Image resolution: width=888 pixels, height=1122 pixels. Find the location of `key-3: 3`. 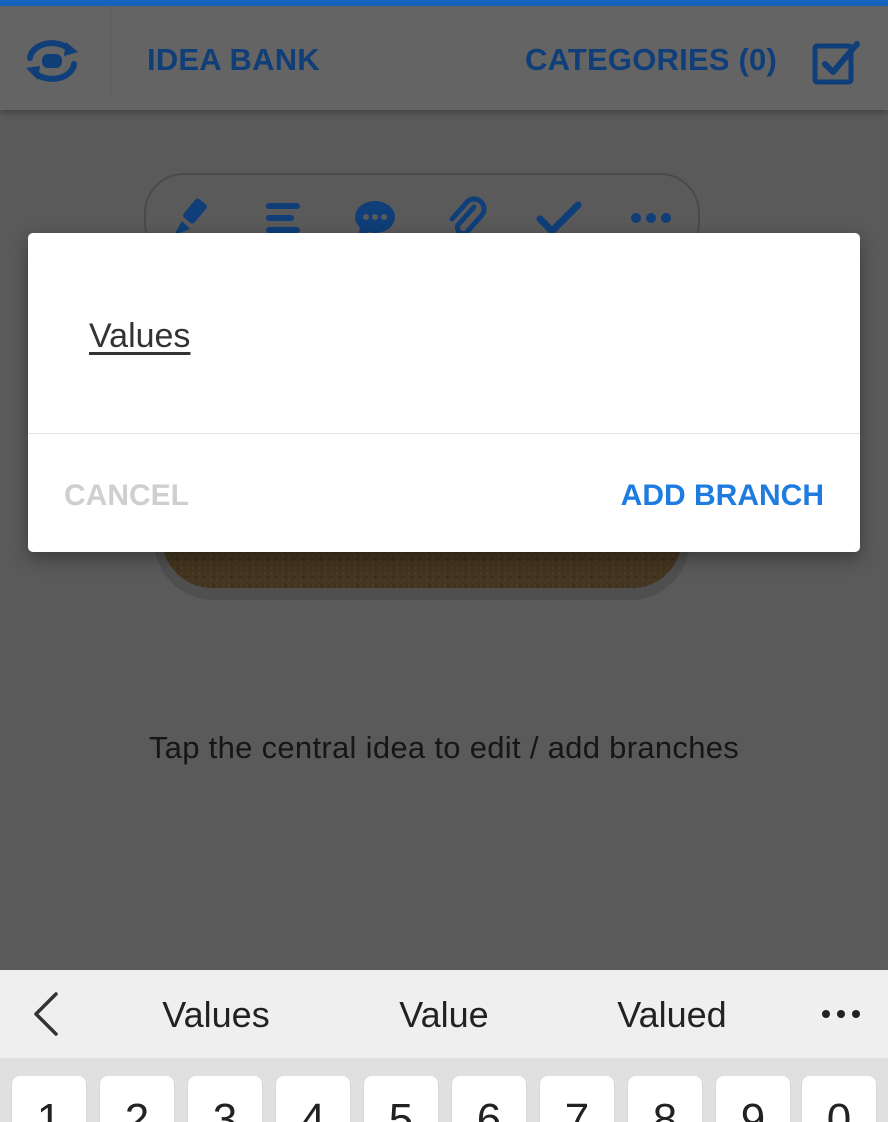

key-3: 3 is located at coordinates (225, 1099).